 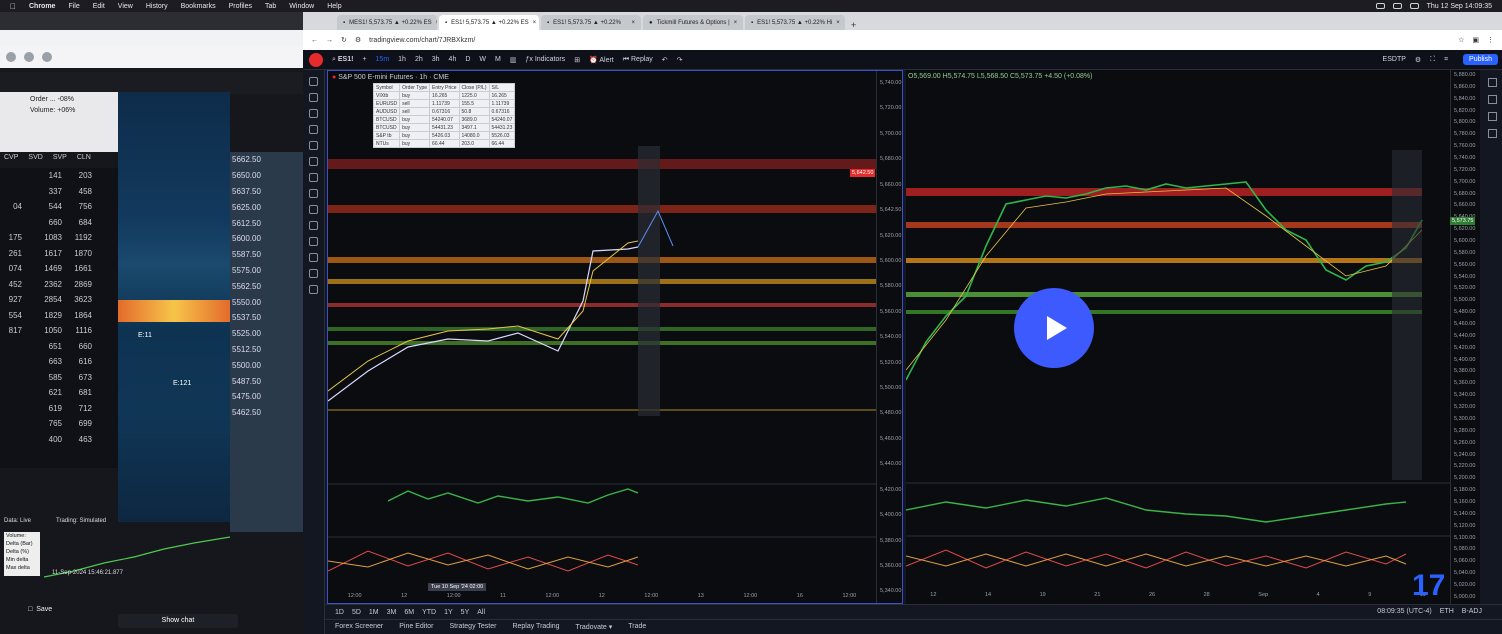 I want to click on bottom-tab: Pine Editor, so click(x=416, y=626).